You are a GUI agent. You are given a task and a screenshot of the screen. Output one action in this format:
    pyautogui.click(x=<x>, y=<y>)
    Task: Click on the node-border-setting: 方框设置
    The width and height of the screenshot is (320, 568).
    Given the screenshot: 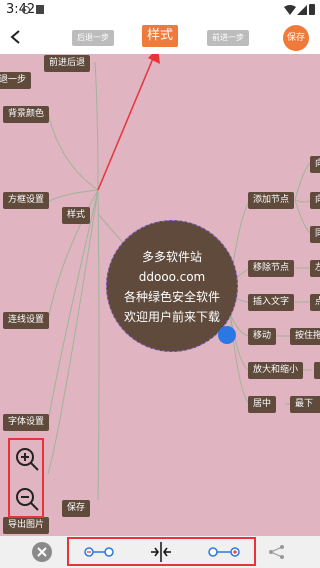 What is the action you would take?
    pyautogui.click(x=26, y=200)
    